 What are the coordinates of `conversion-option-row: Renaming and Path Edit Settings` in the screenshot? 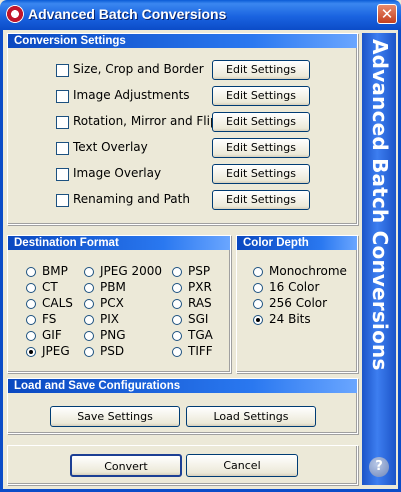 It's located at (182, 201).